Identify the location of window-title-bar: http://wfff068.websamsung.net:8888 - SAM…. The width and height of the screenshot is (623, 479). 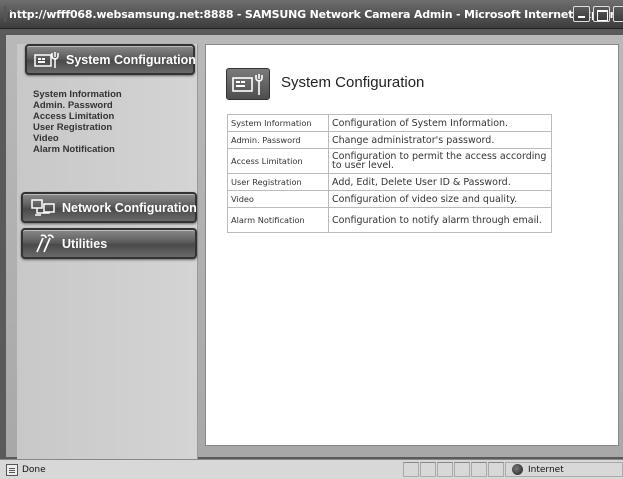
(311, 14).